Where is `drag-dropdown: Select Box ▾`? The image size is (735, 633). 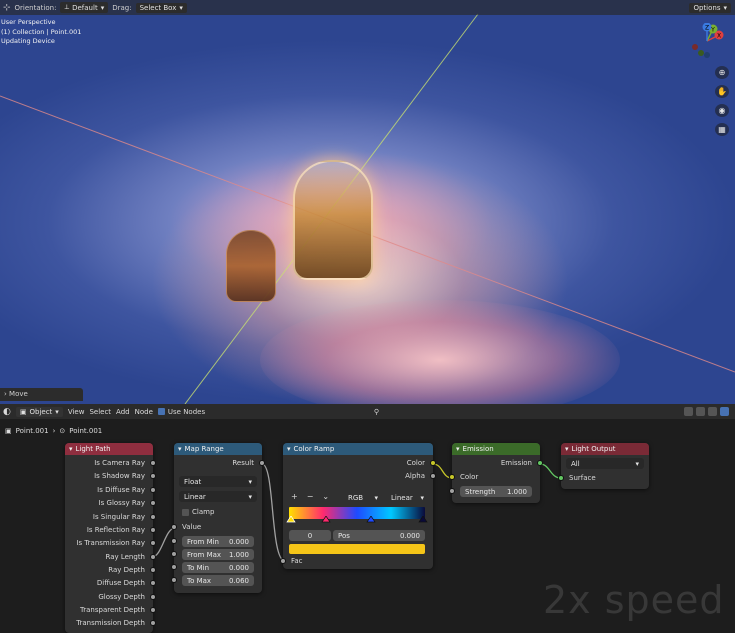
drag-dropdown: Select Box ▾ is located at coordinates (161, 7).